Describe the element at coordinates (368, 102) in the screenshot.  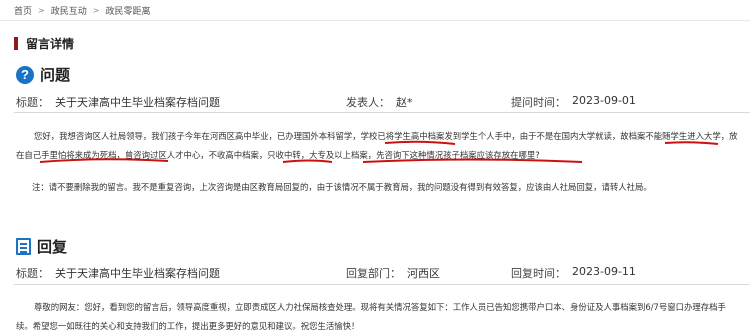
I see `author-label: 发表人：` at that location.